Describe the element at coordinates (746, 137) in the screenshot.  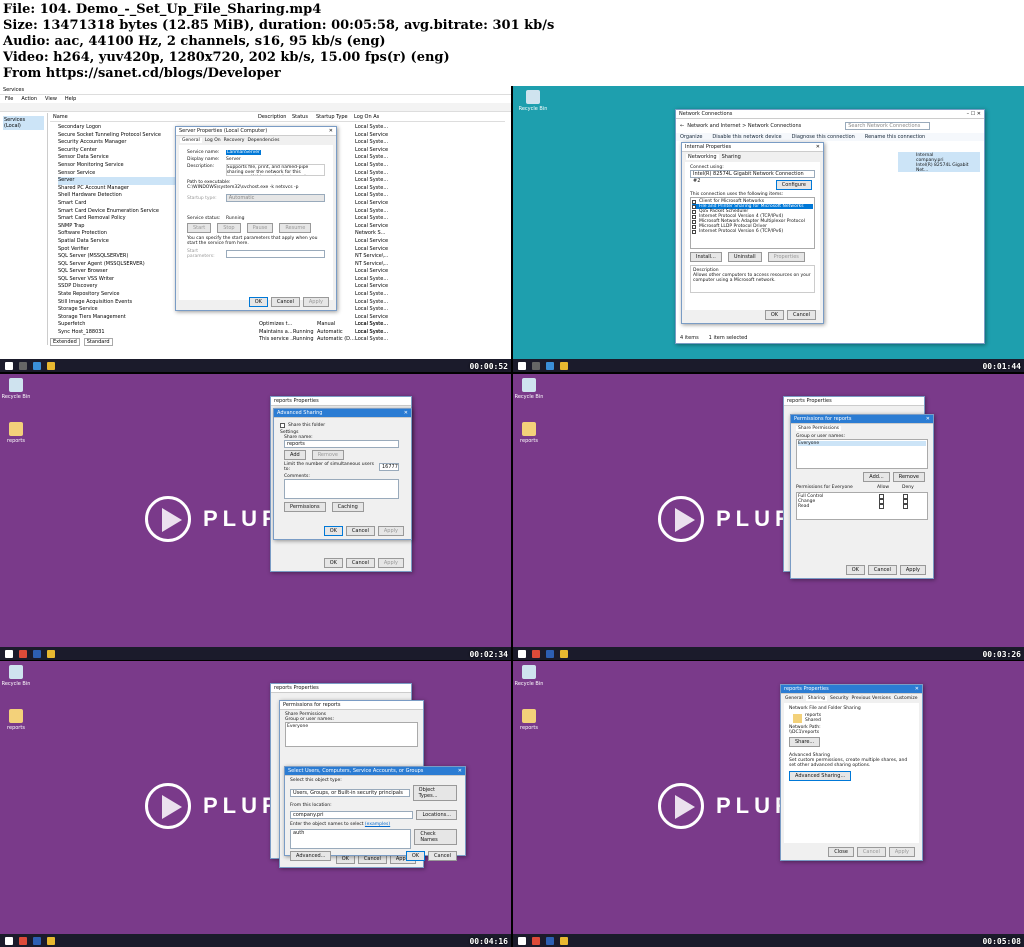
I see `disable-device-button: Disable this network device` at that location.